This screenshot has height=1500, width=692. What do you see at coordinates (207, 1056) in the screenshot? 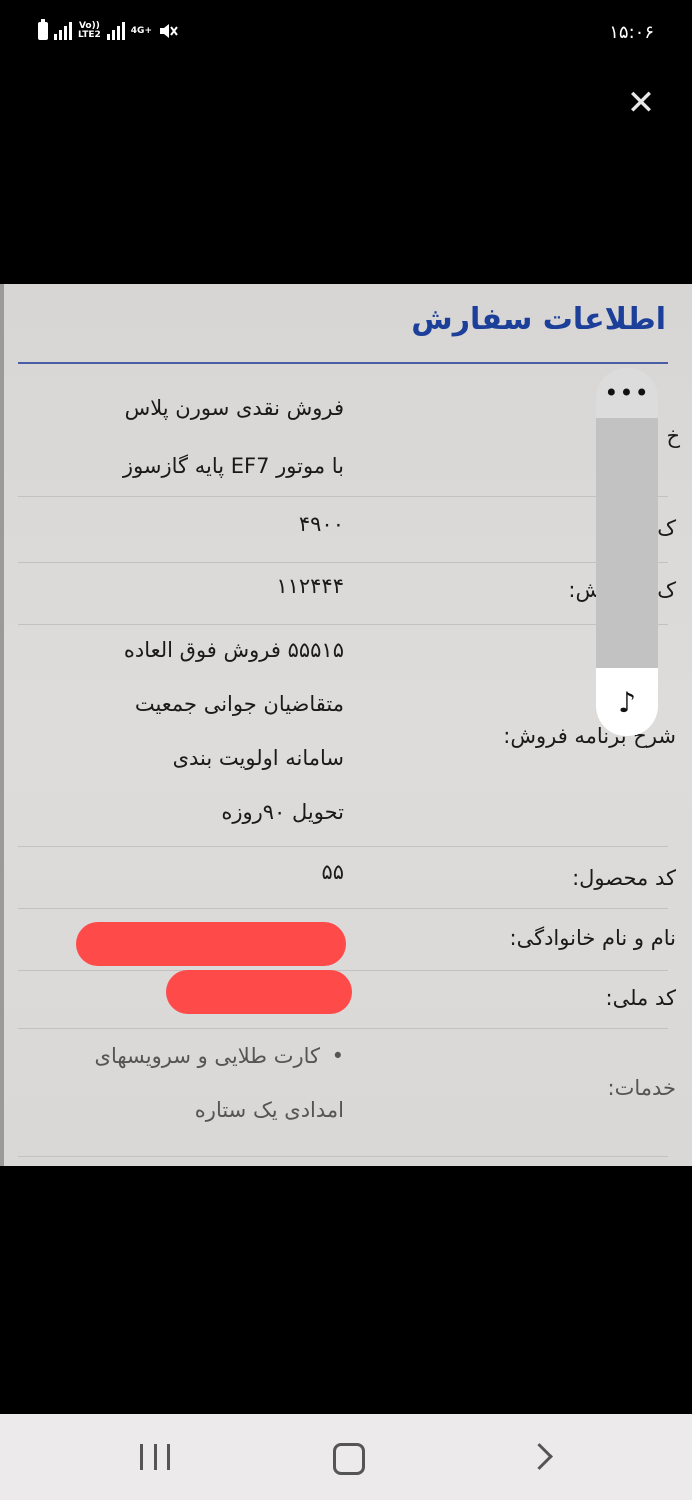
I see `services-line-1: کارت طلایی و سرویسهای` at bounding box center [207, 1056].